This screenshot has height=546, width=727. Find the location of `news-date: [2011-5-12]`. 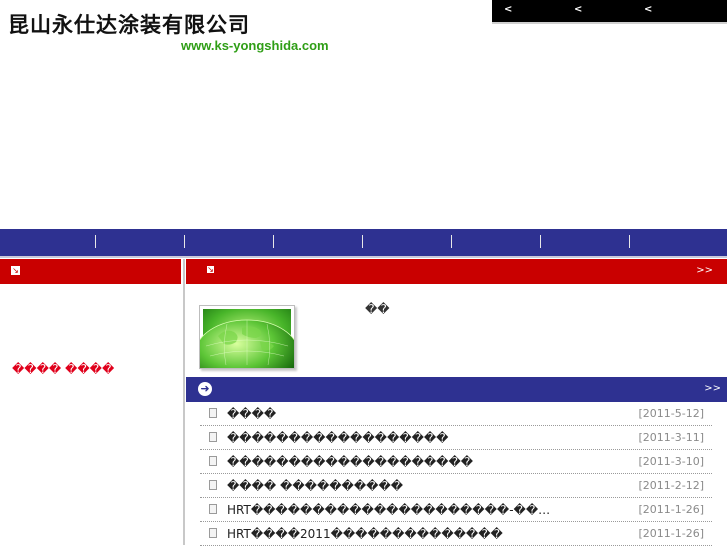

news-date: [2011-5-12] is located at coordinates (671, 413).